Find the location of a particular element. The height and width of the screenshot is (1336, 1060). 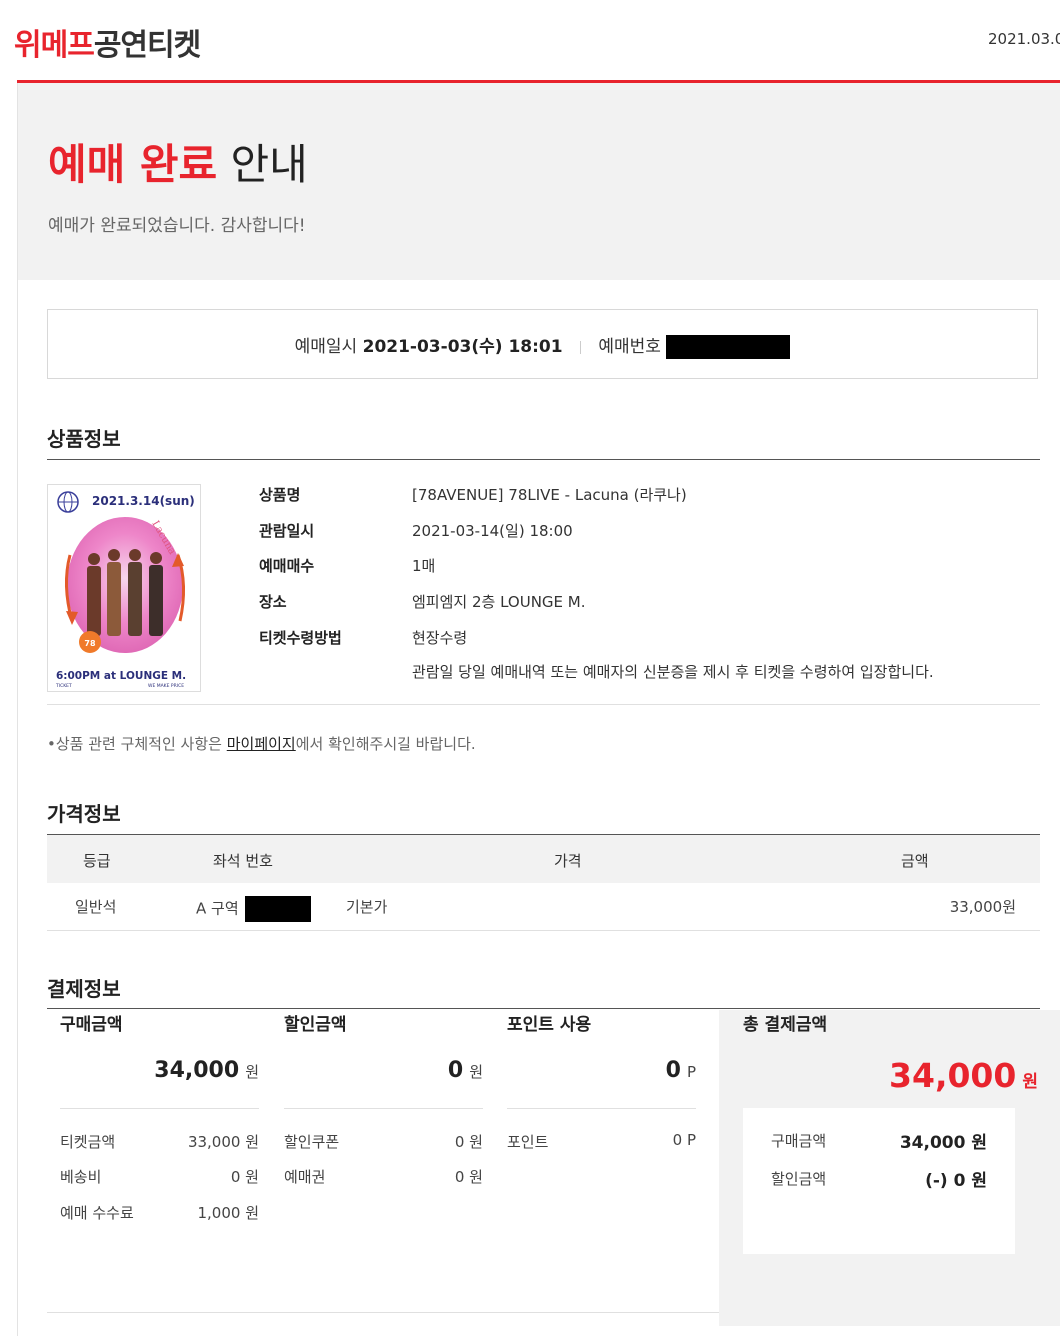

purchase-amount: 34,000 원 is located at coordinates (159, 1070).